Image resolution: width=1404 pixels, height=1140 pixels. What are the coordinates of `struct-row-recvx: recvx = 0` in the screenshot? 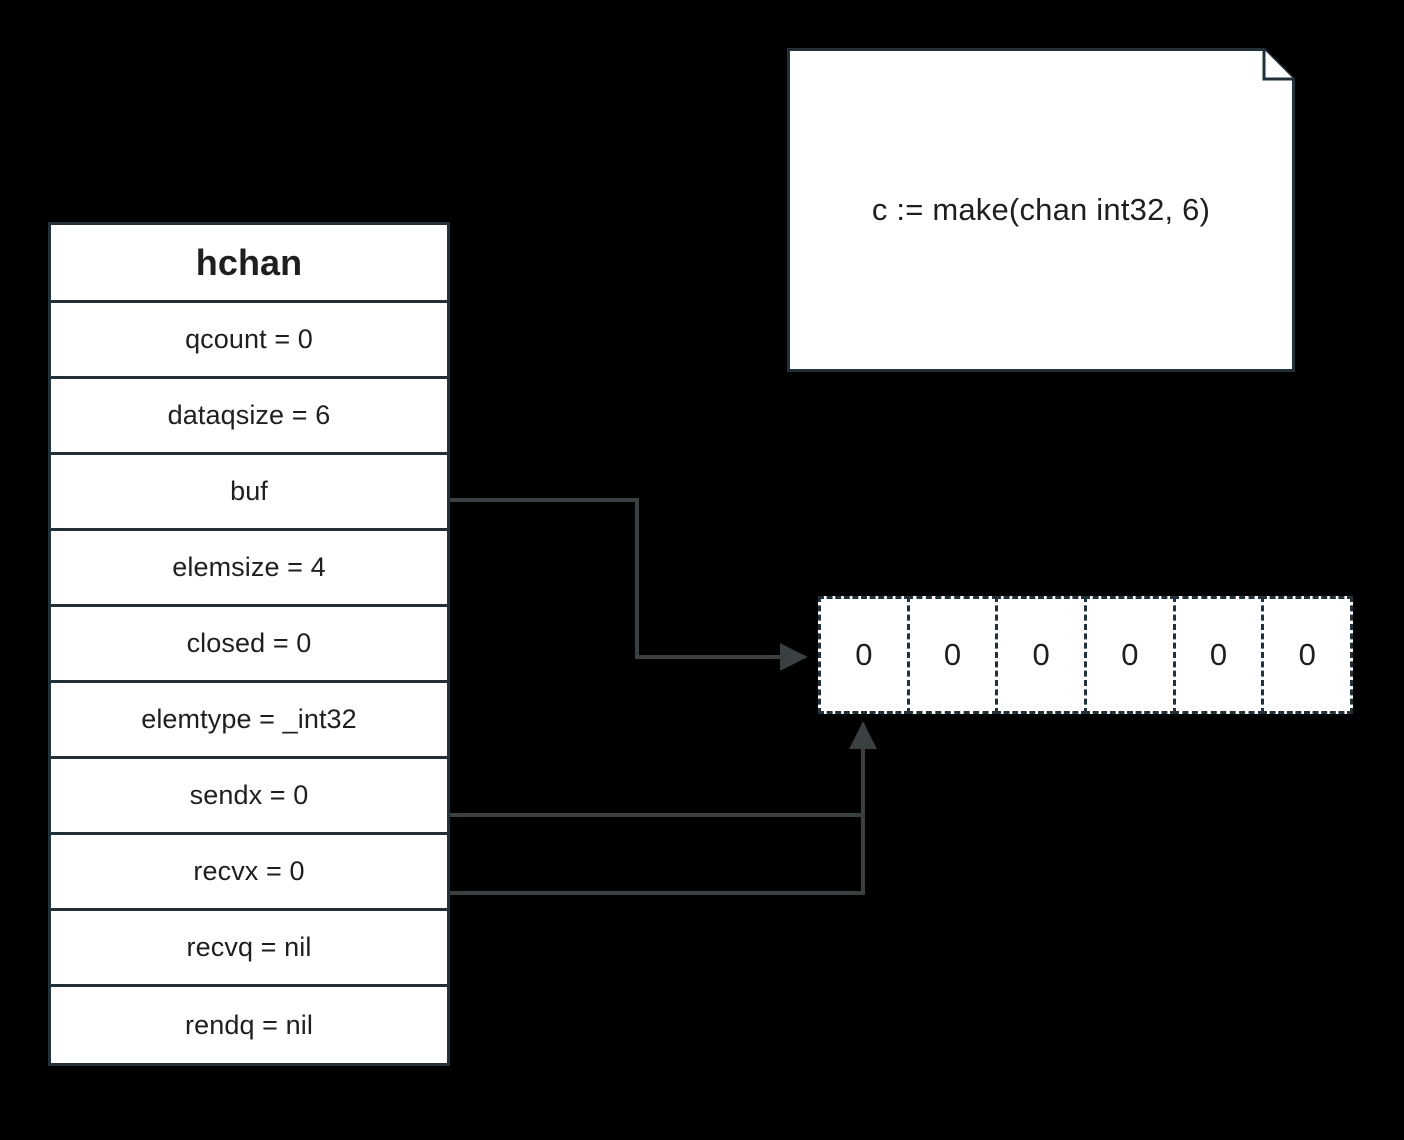 It's located at (249, 873).